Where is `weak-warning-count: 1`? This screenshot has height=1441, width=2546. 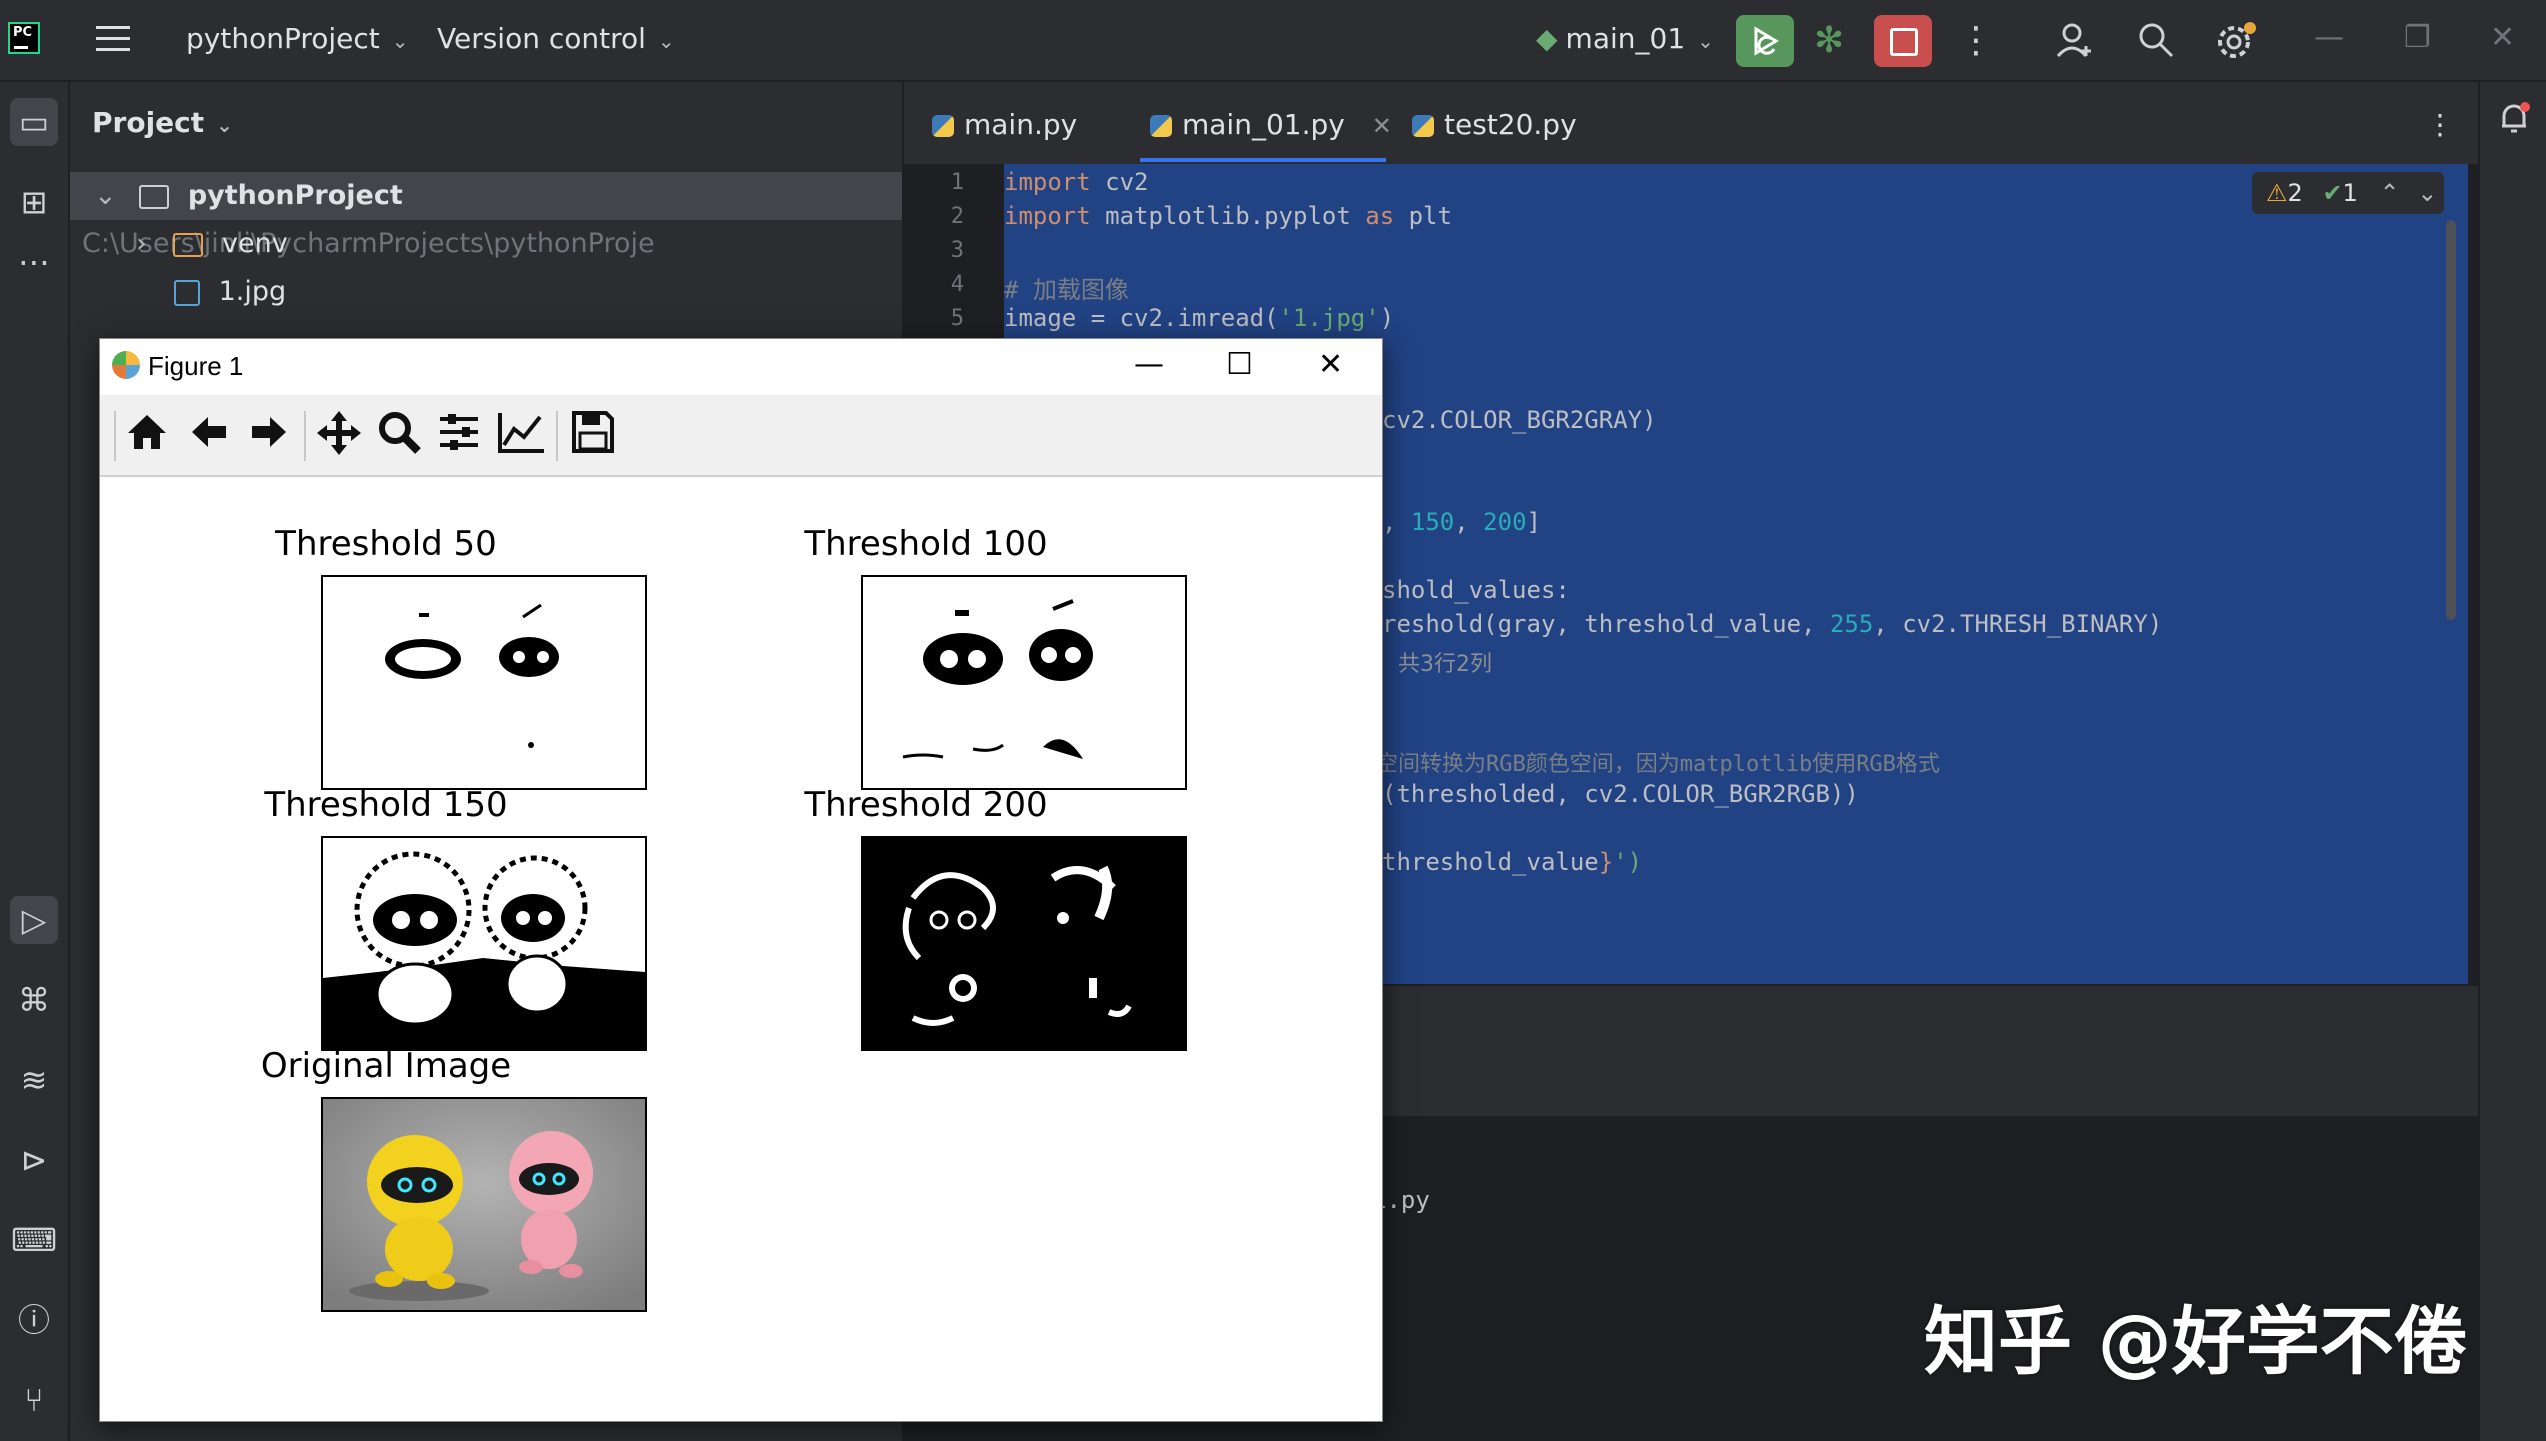
weak-warning-count: 1 is located at coordinates (2350, 193).